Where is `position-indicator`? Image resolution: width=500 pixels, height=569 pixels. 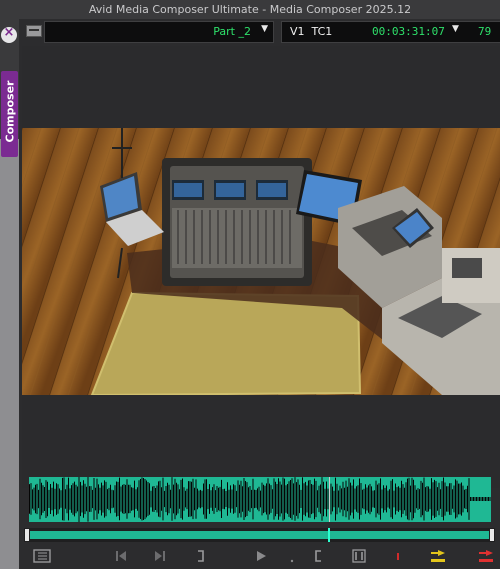
position-indicator is located at coordinates (329, 535).